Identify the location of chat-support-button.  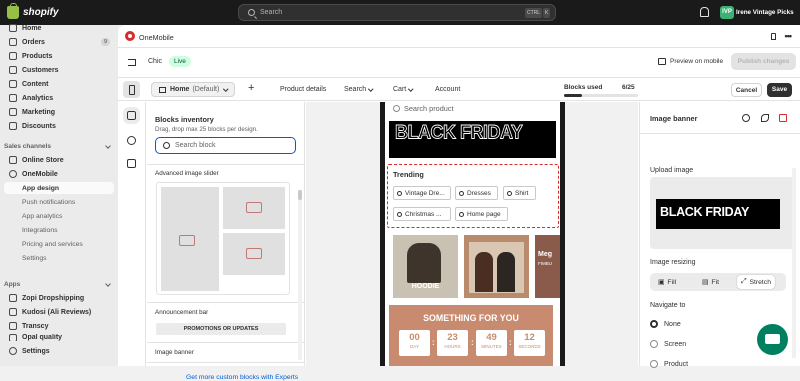
(772, 339).